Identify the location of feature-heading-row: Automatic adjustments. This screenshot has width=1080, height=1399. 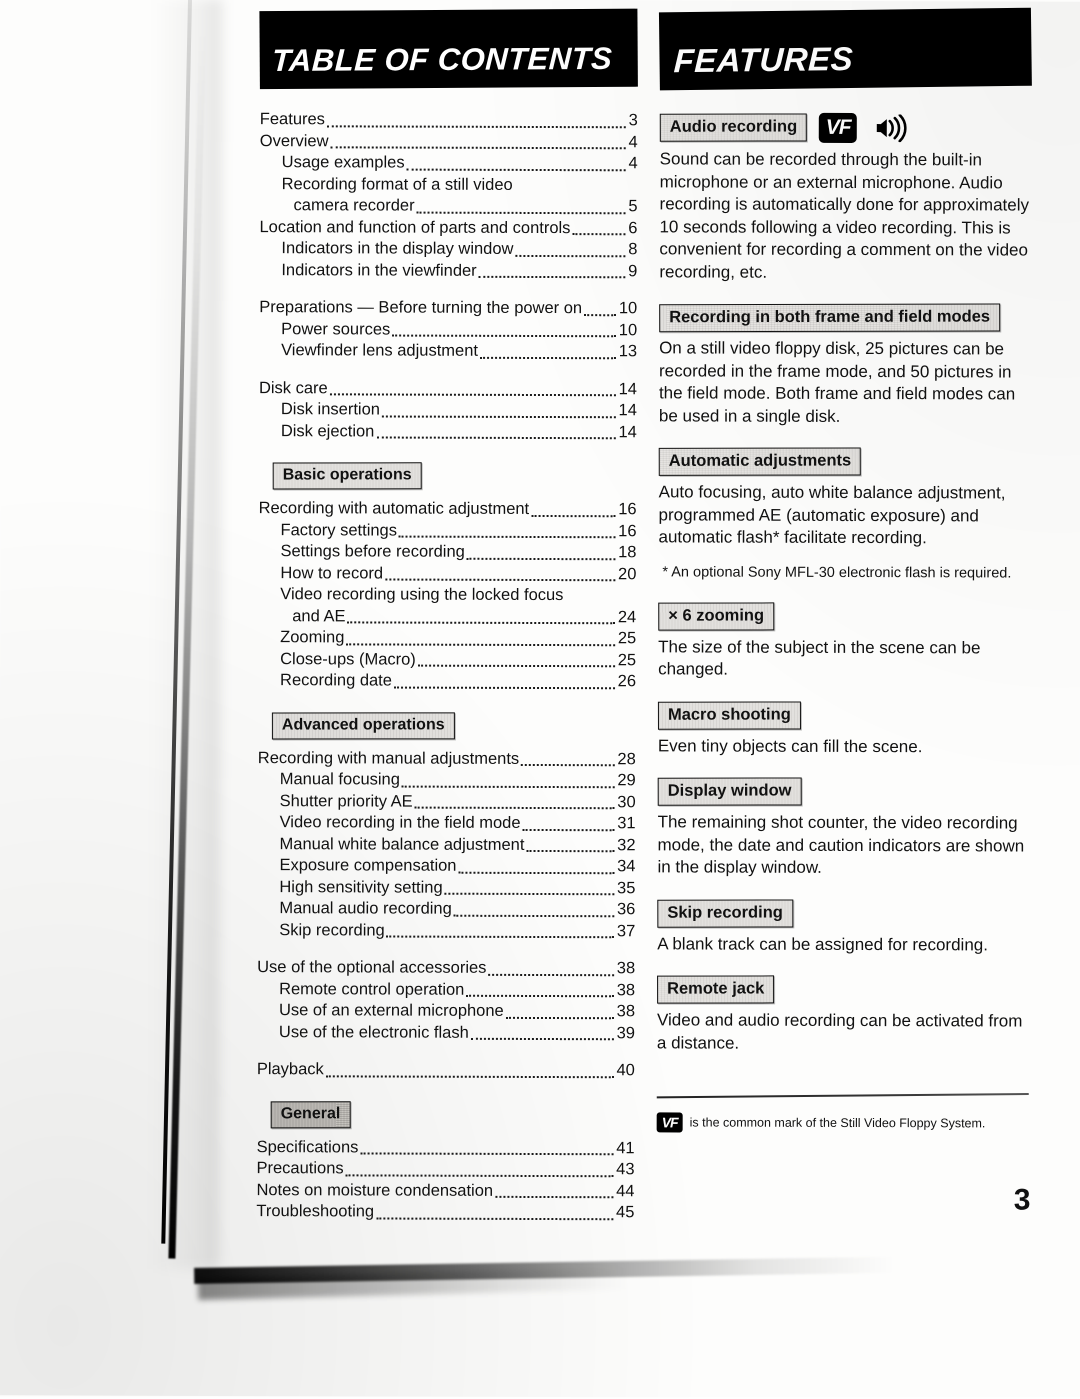
(844, 461).